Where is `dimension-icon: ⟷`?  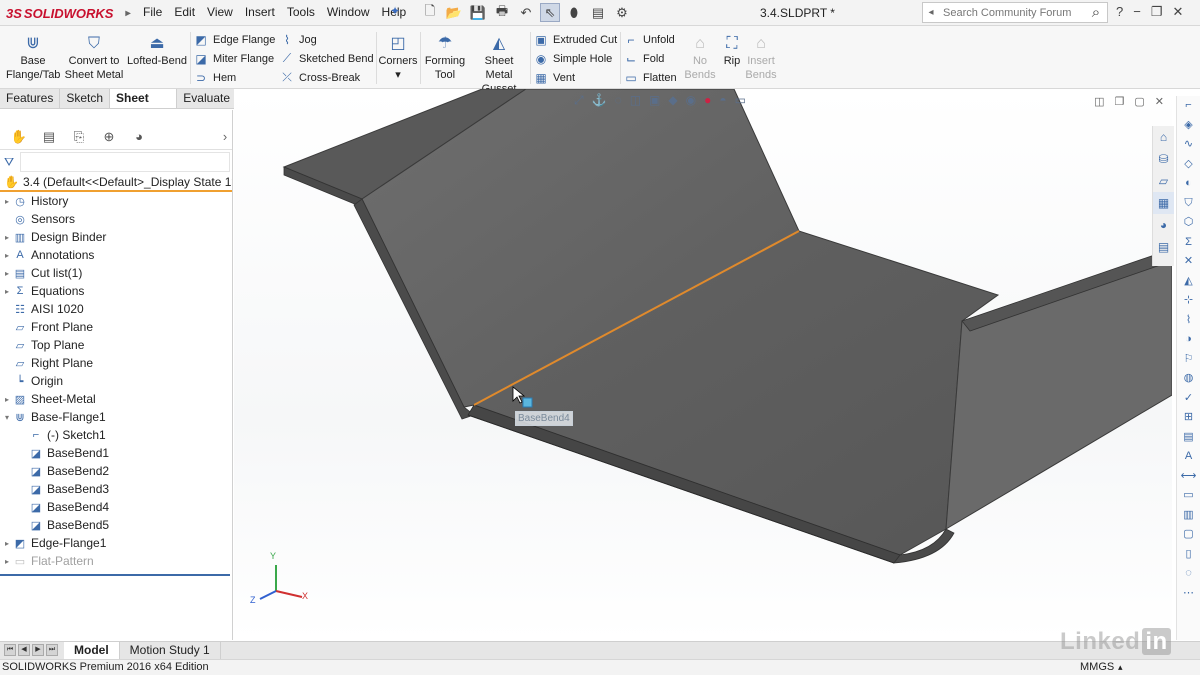 dimension-icon: ⟷ is located at coordinates (1188, 477).